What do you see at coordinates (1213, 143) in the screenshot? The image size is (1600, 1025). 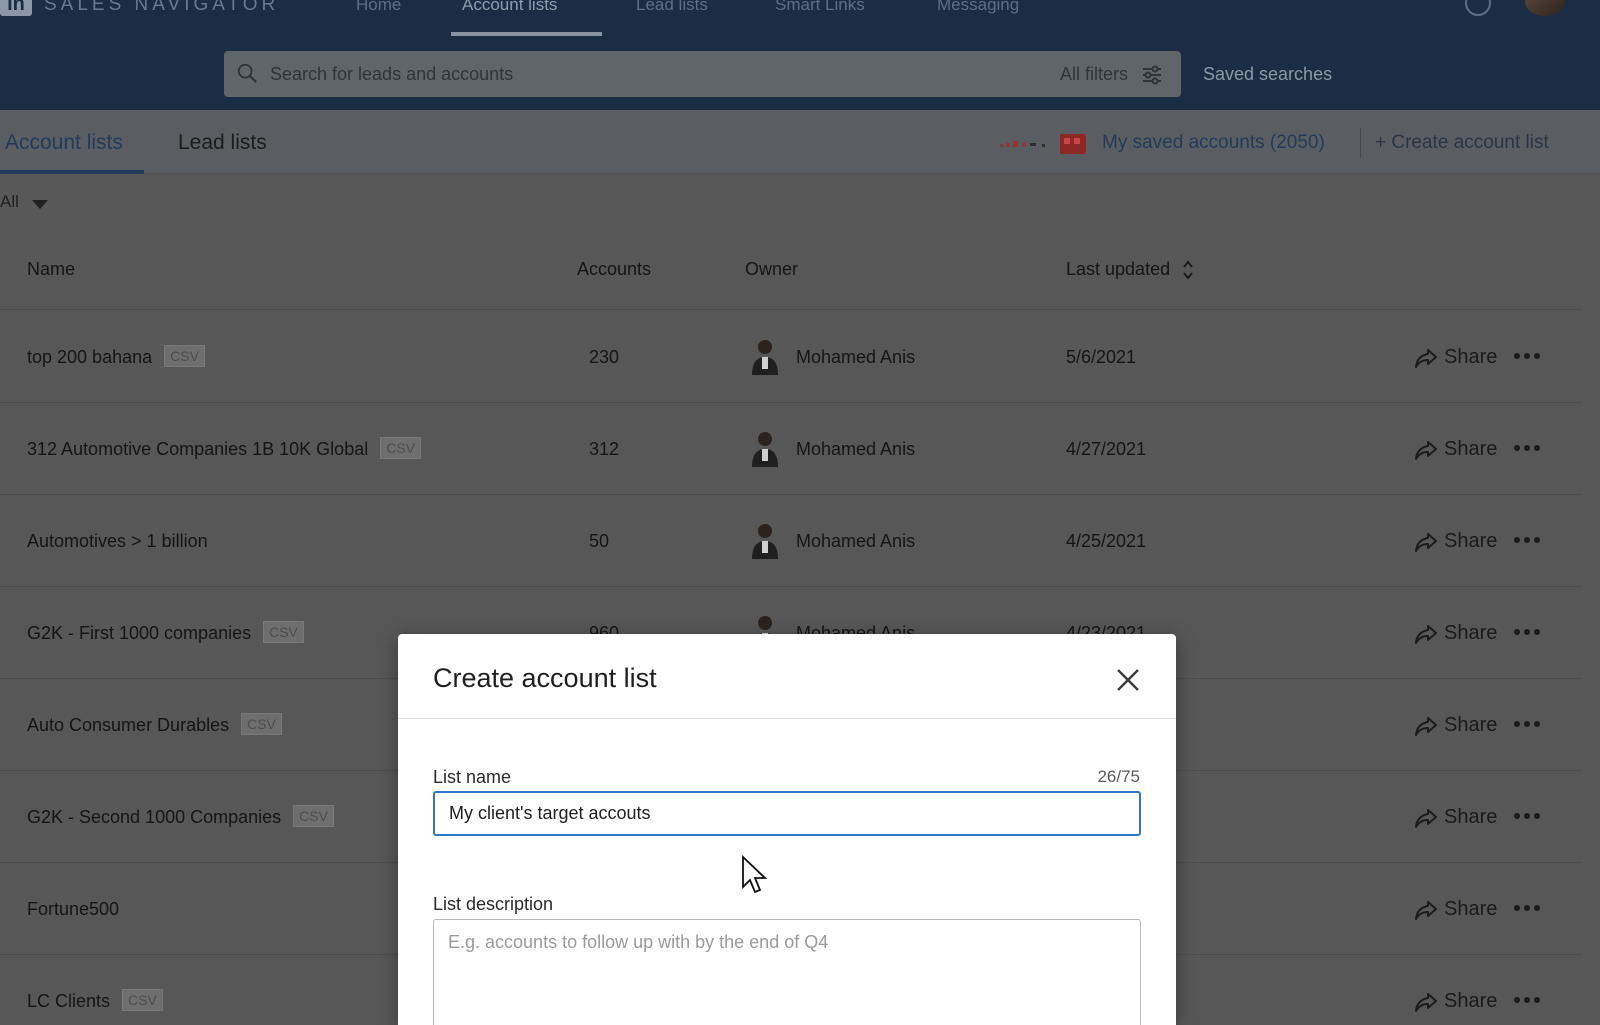 I see `my-saved-accounts-link: My saved accounts (2050)` at bounding box center [1213, 143].